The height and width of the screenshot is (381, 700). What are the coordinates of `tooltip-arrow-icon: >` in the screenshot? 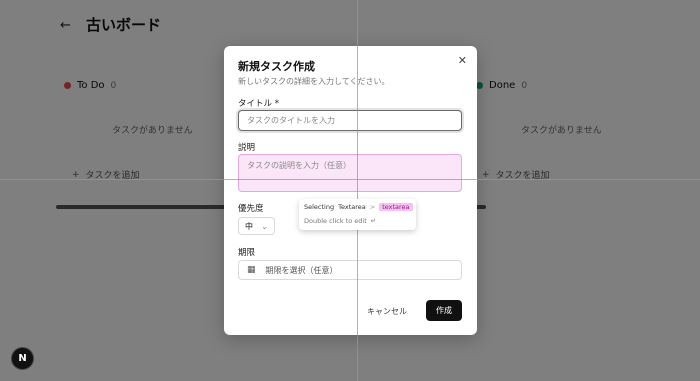 It's located at (372, 207).